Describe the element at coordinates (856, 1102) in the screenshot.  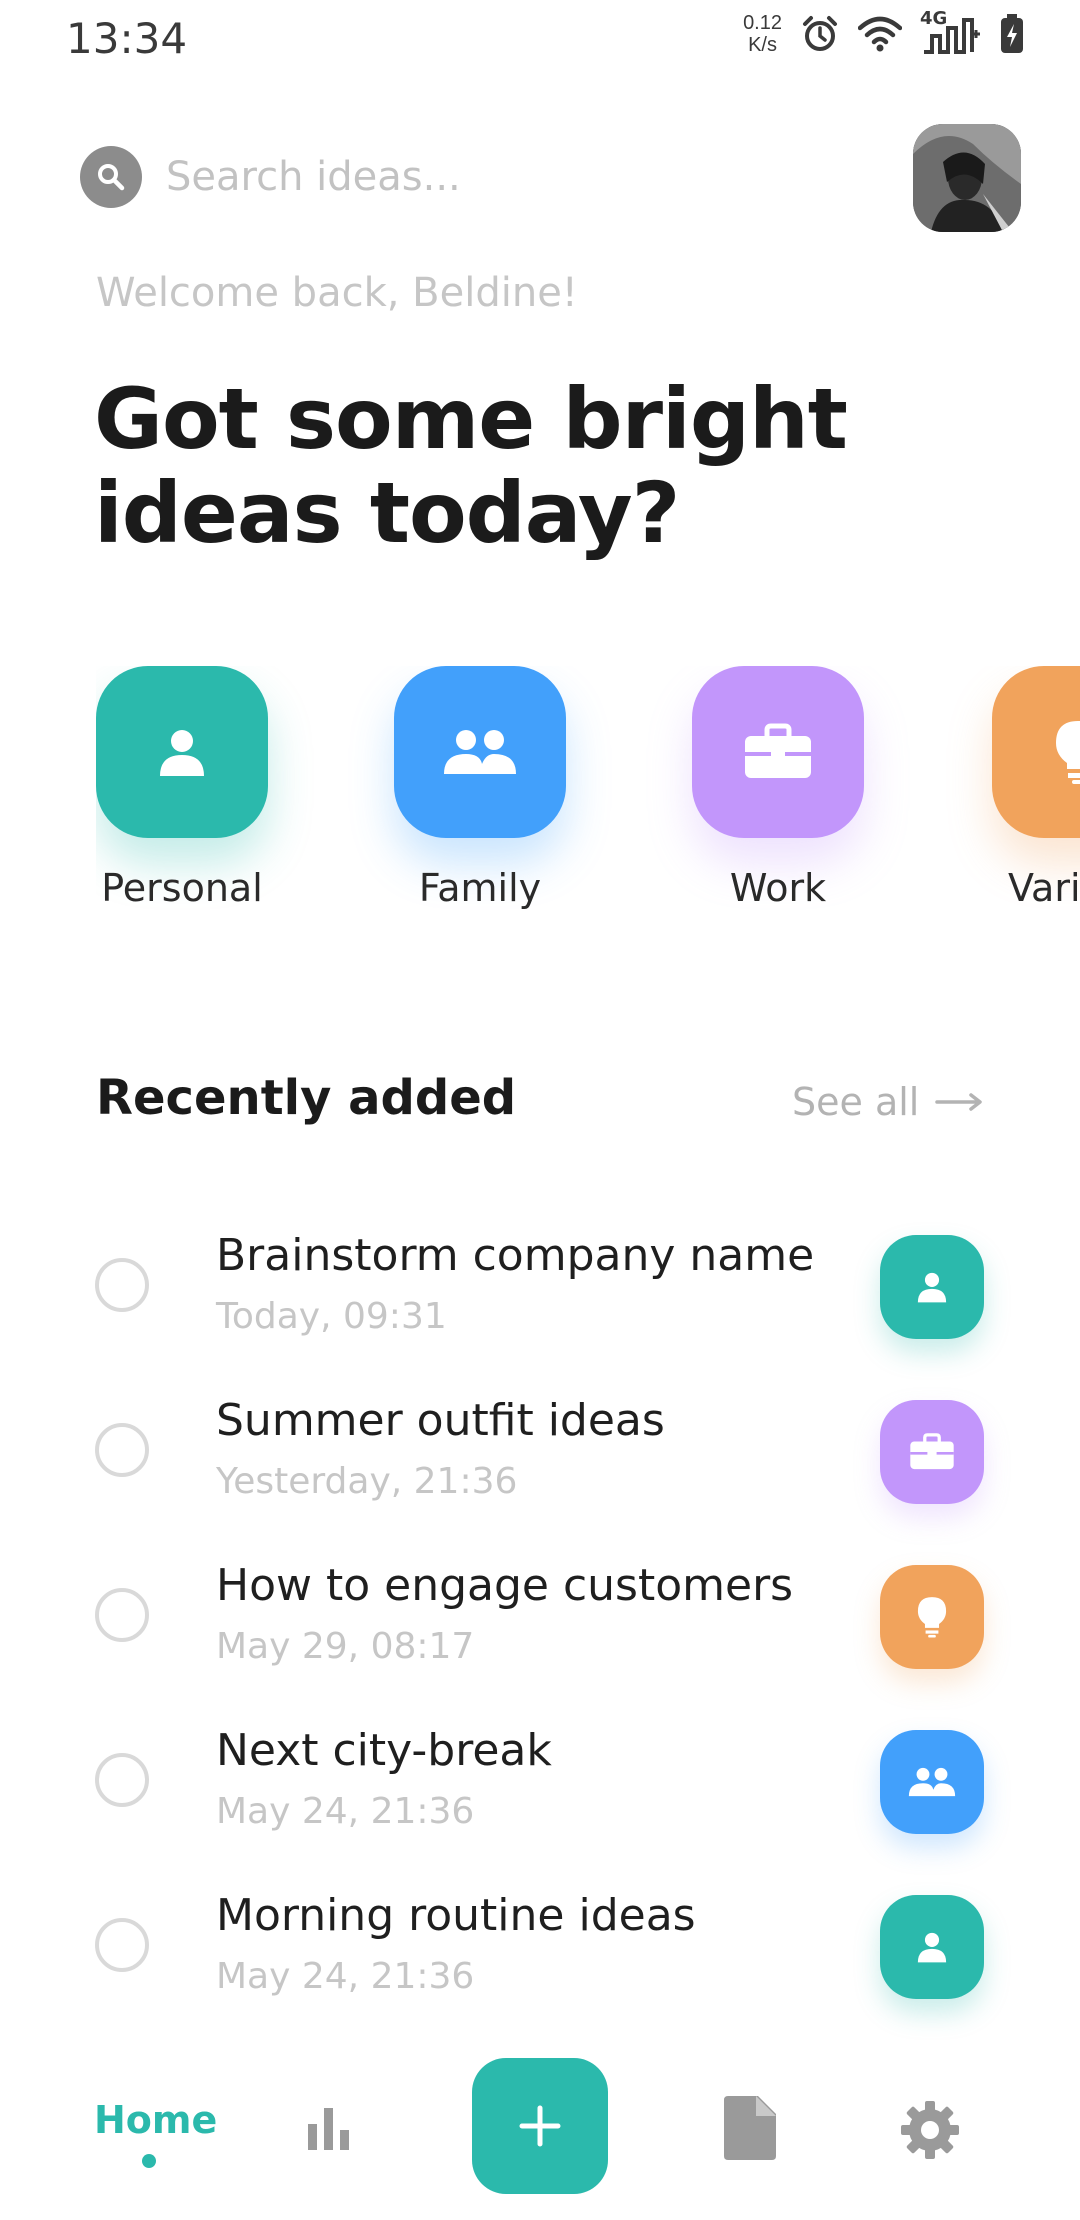
I see `see-all-label: See all` at that location.